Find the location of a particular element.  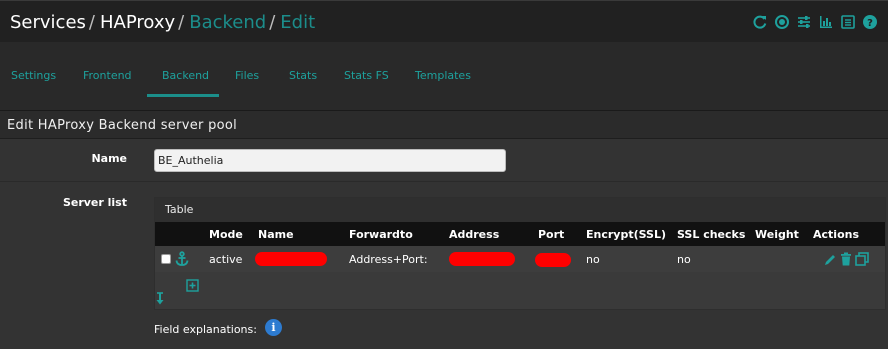

name-label: Name is located at coordinates (109, 158).